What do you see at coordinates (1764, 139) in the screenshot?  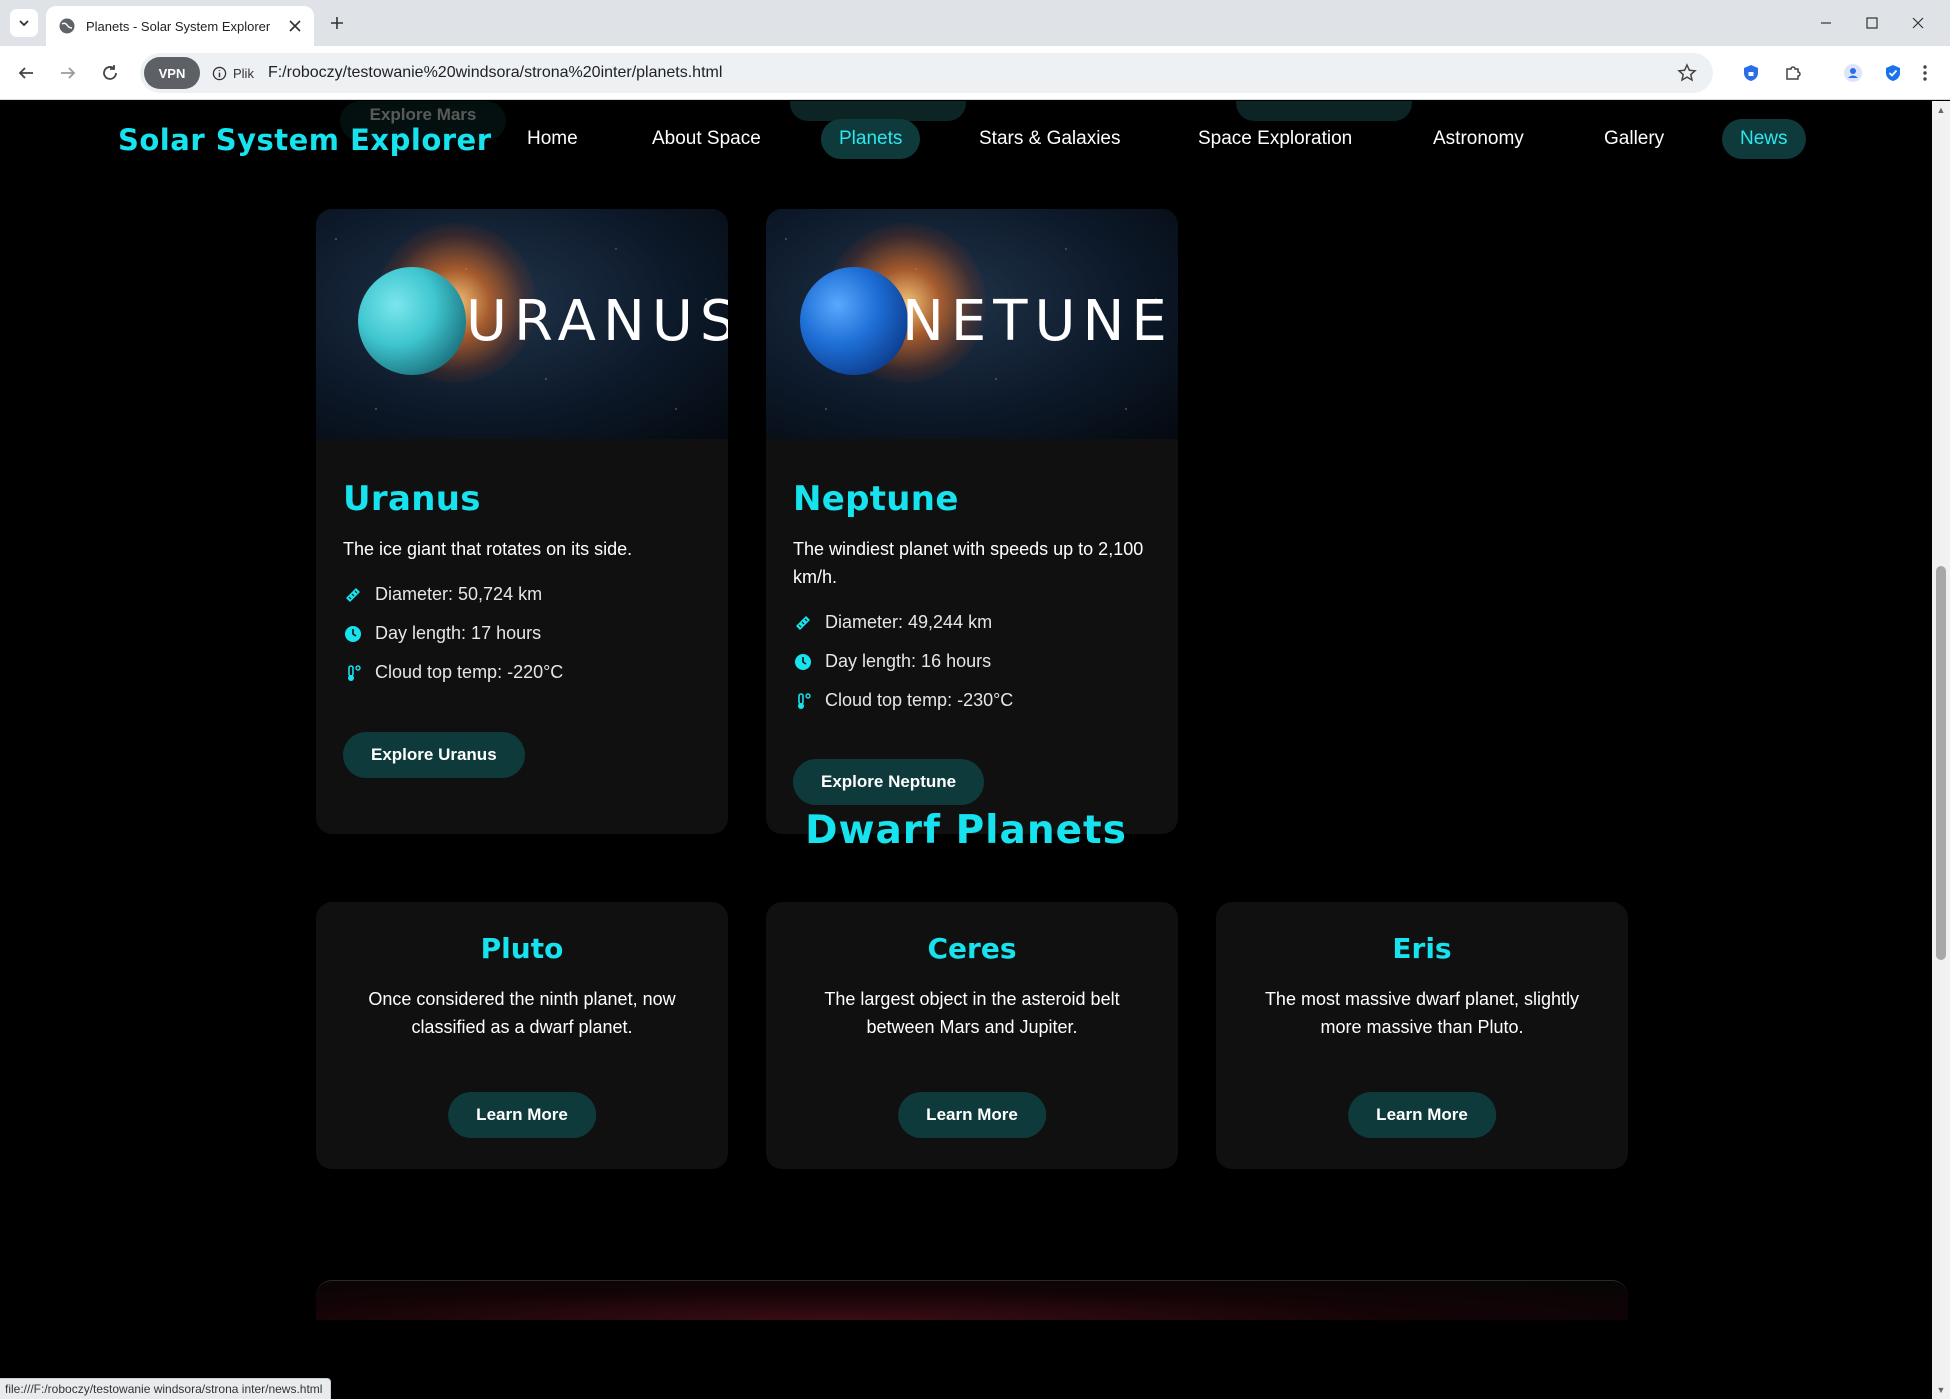 I see `nav-news: News` at bounding box center [1764, 139].